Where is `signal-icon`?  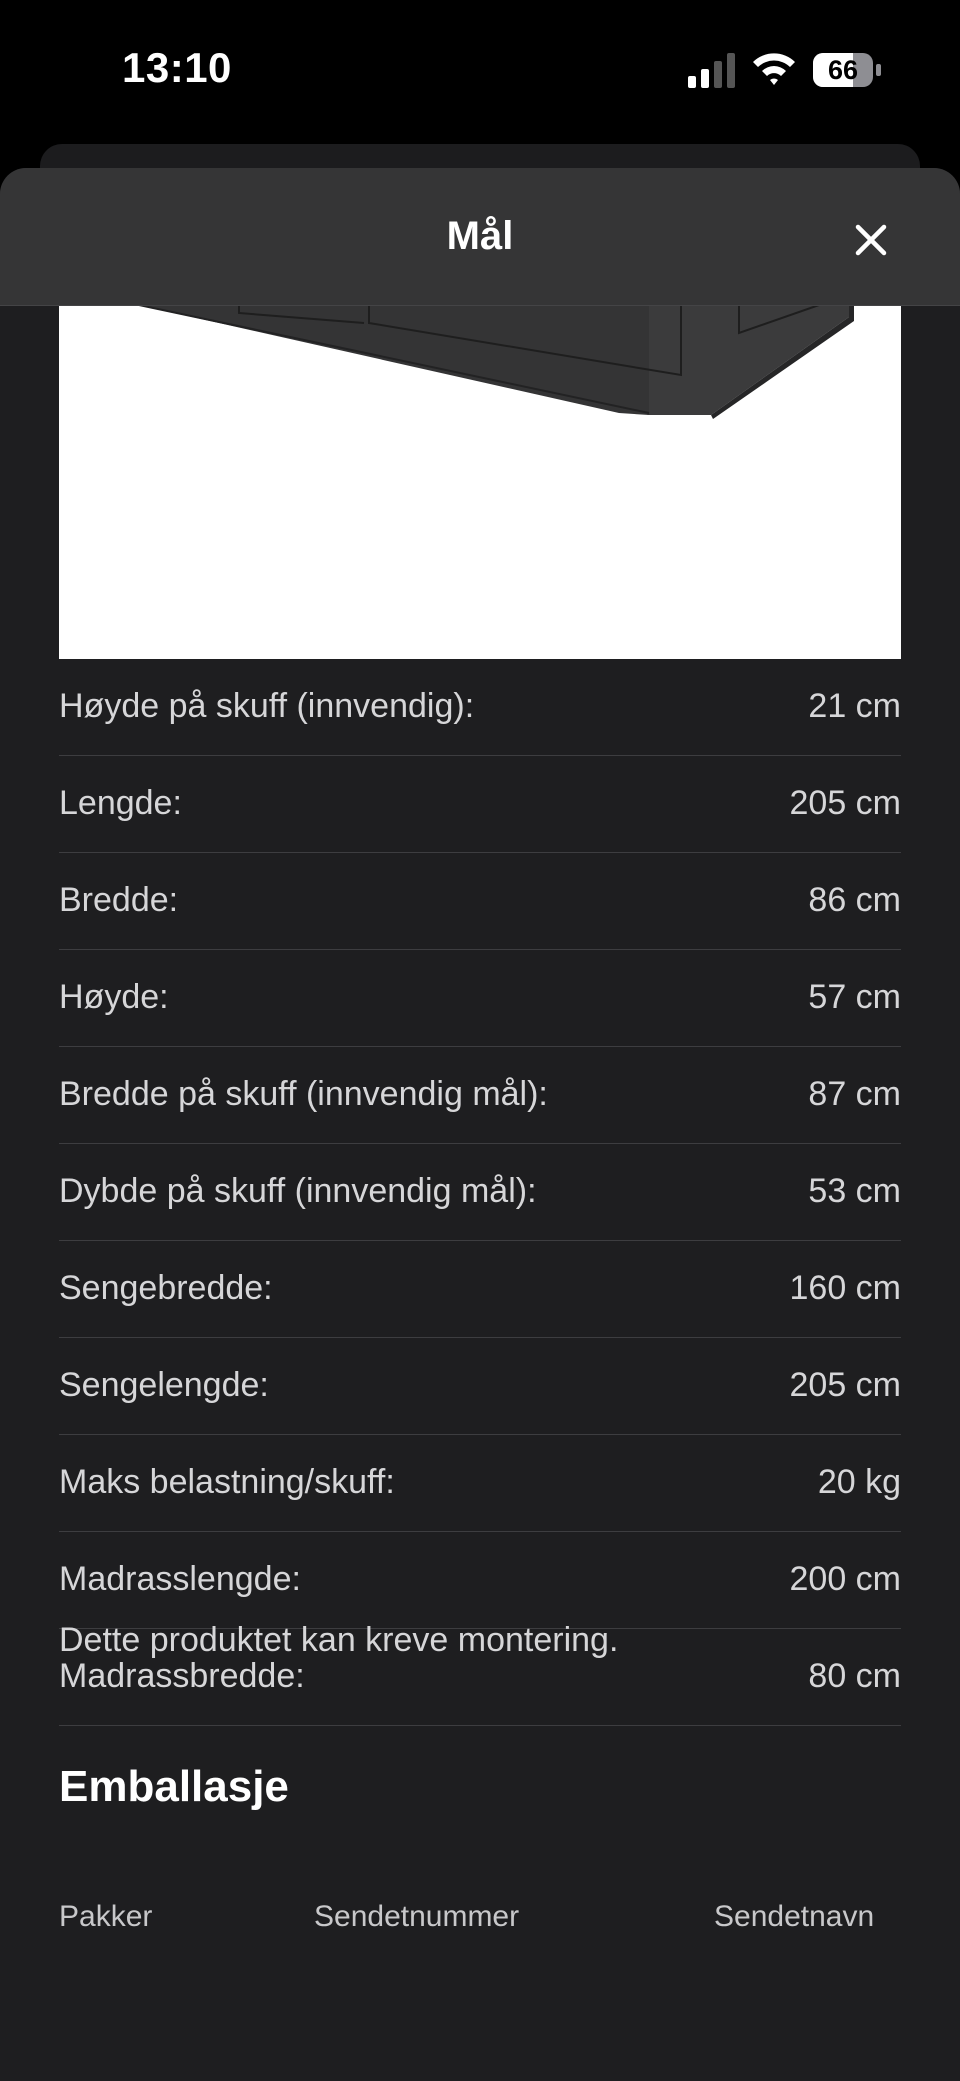
signal-icon is located at coordinates (711, 70).